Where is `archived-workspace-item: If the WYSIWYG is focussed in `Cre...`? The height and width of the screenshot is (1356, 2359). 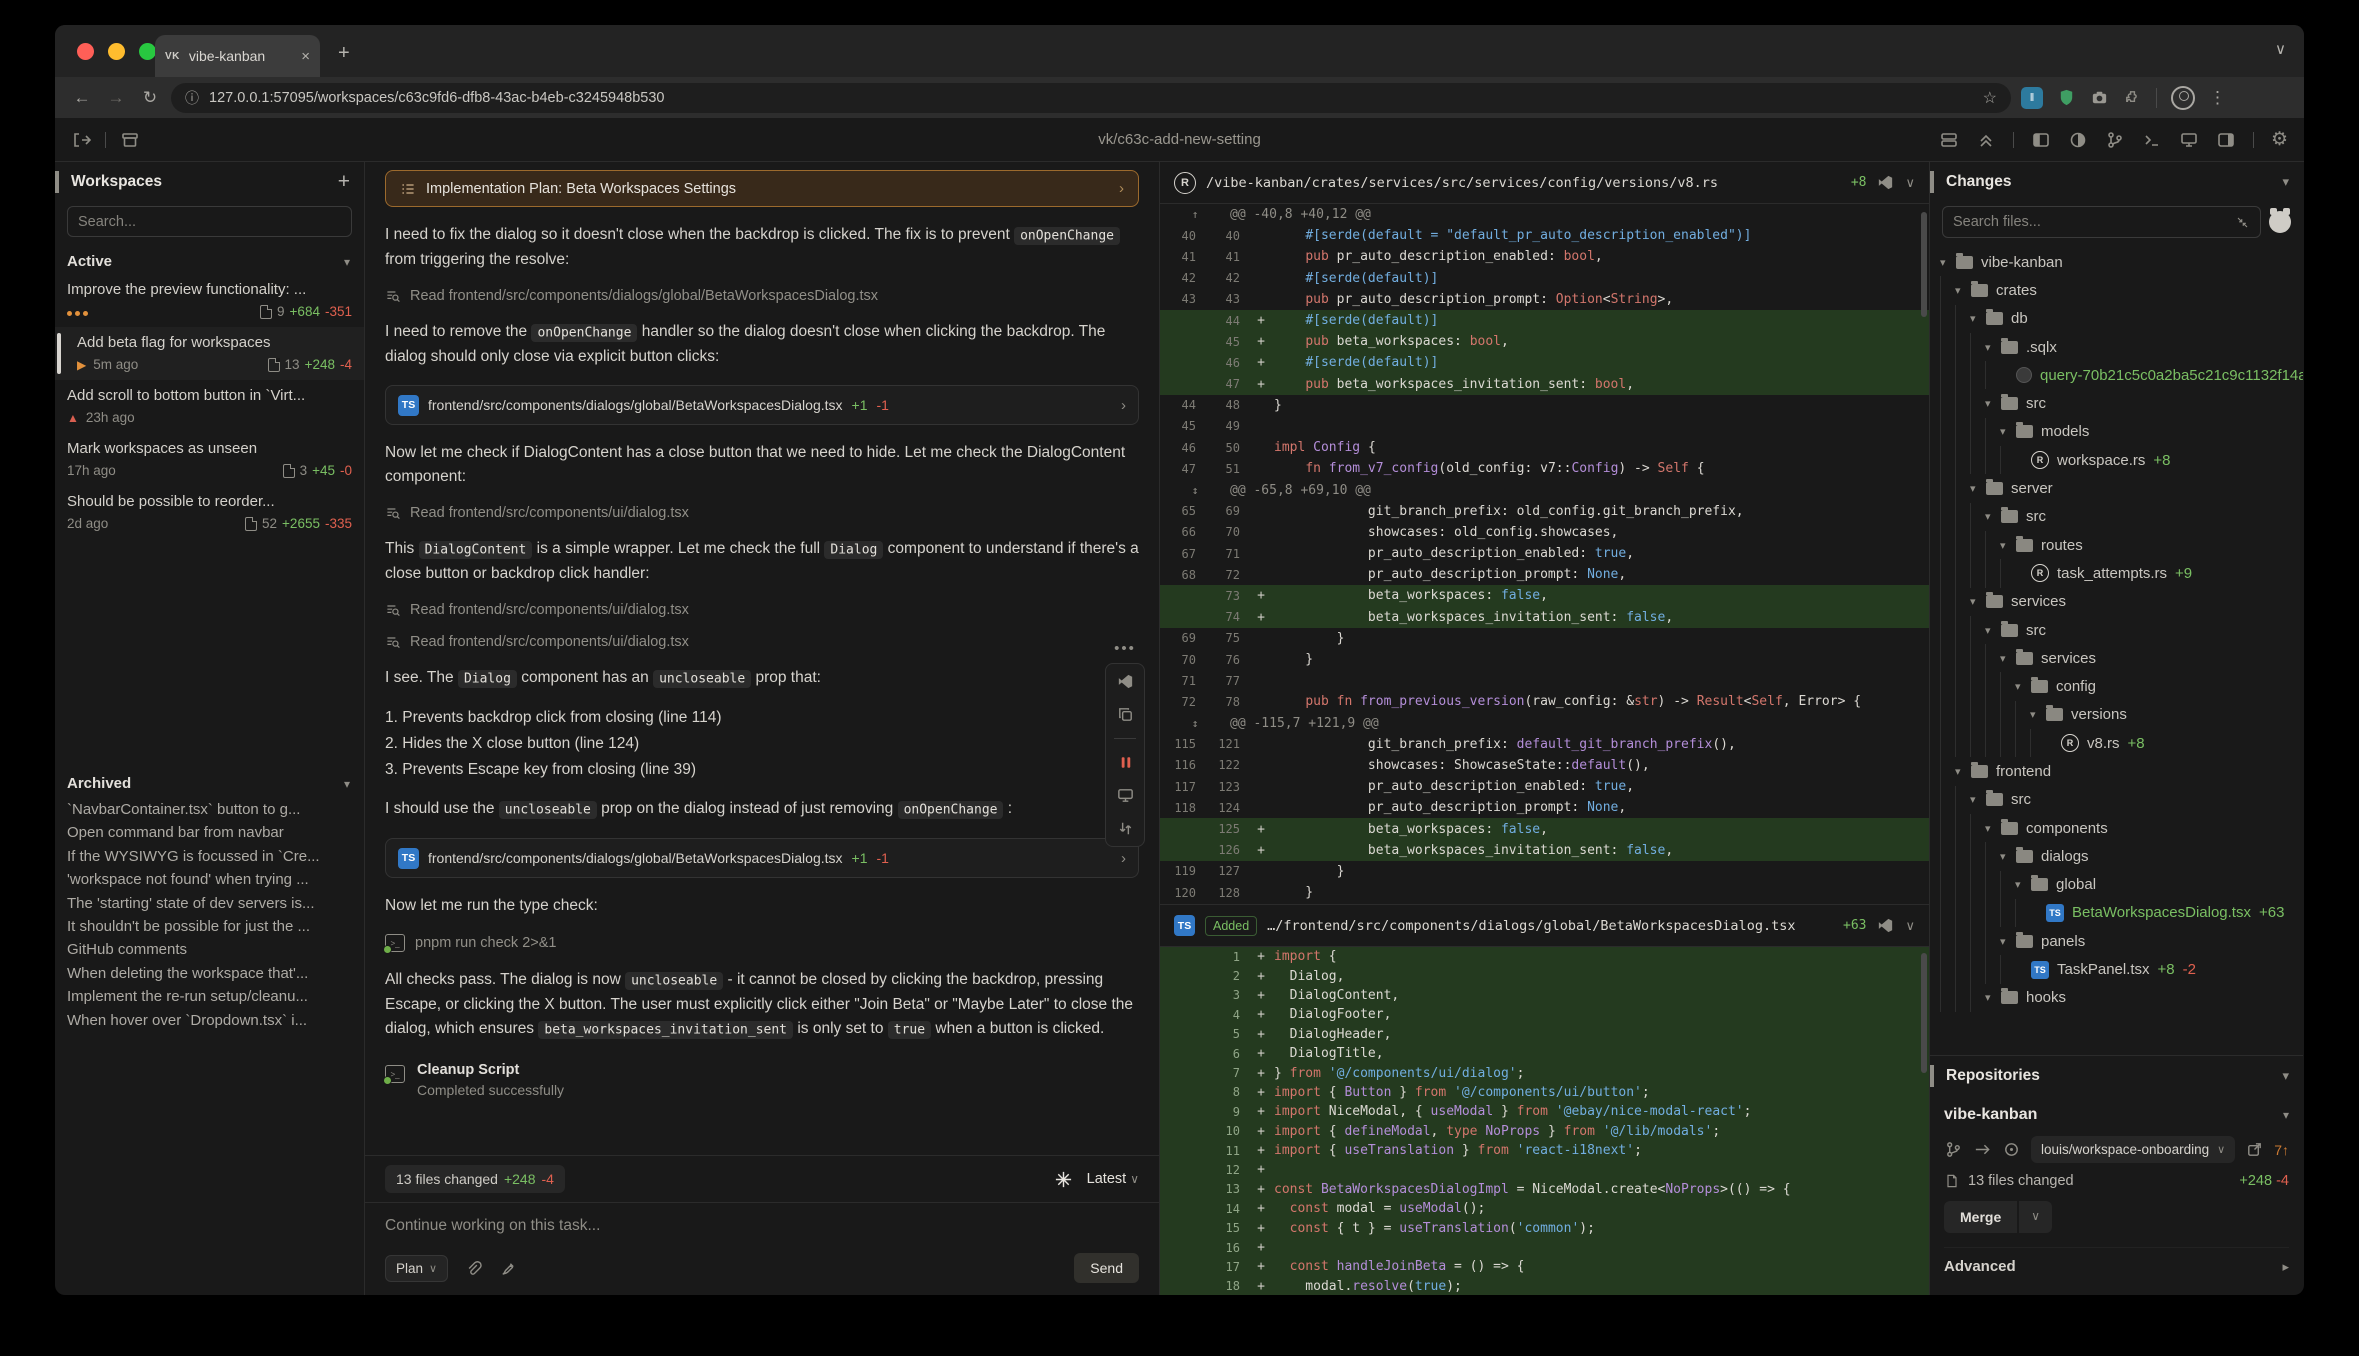 archived-workspace-item: If the WYSIWYG is focussed in `Cre... is located at coordinates (209, 856).